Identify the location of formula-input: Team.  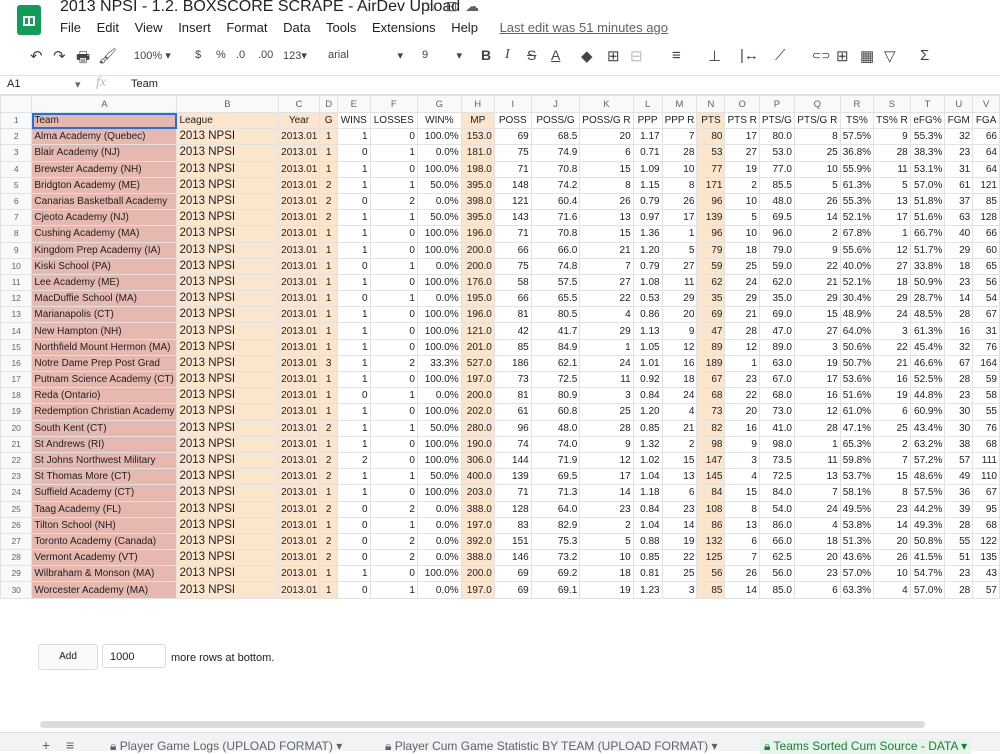
(144, 84).